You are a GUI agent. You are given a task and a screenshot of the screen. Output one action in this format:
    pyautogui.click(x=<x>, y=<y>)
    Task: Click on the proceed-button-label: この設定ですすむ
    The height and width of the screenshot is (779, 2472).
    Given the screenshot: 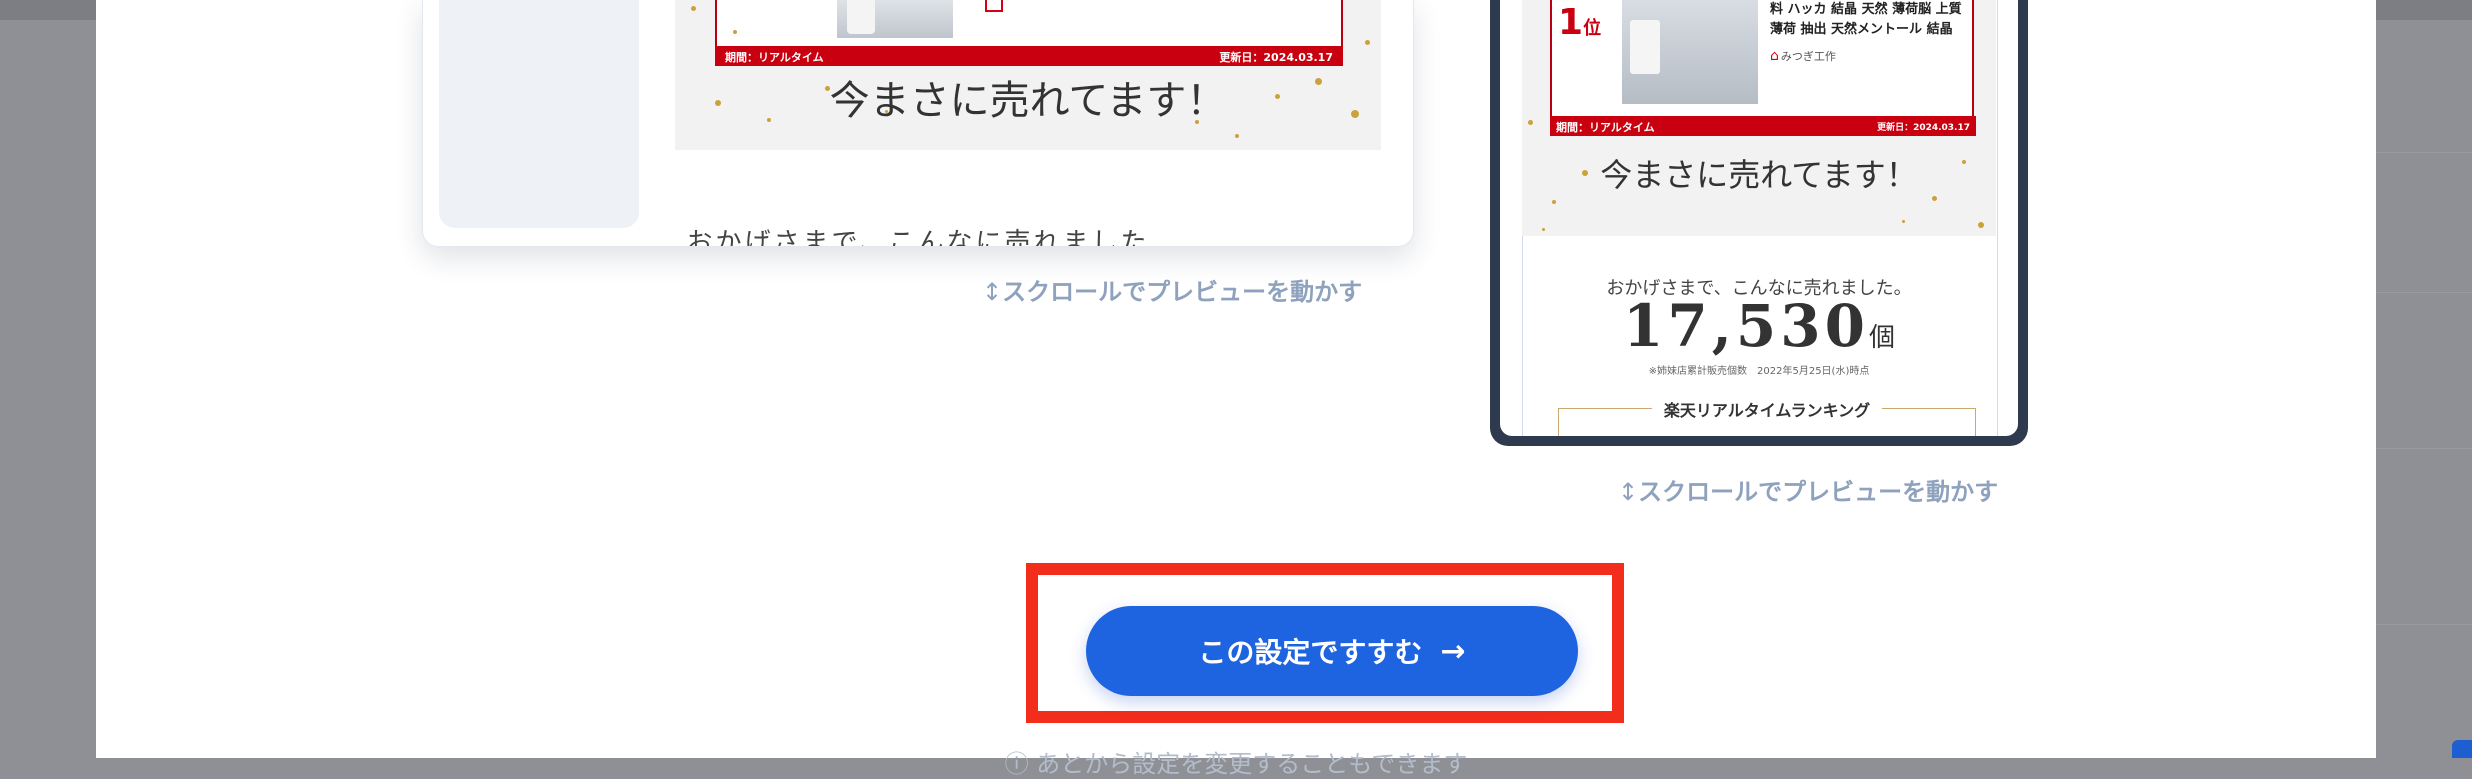 What is the action you would take?
    pyautogui.click(x=1310, y=652)
    